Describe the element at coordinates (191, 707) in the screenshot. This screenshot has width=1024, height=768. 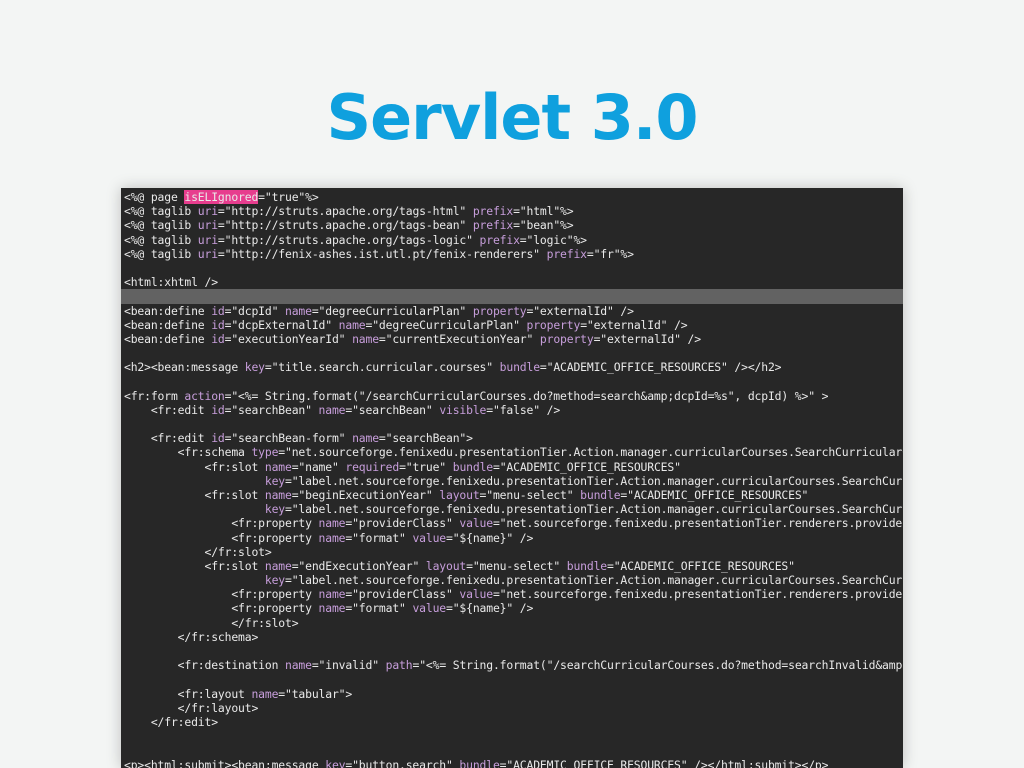
I see `code-tag-token: </fr:layout>` at that location.